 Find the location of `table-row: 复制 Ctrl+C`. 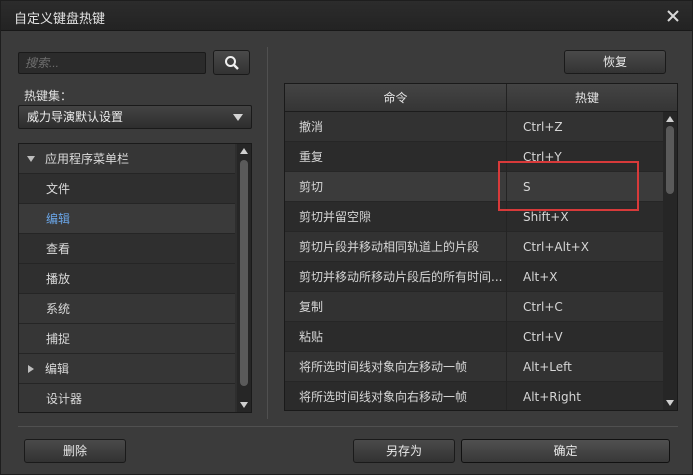

table-row: 复制 Ctrl+C is located at coordinates (474, 307).